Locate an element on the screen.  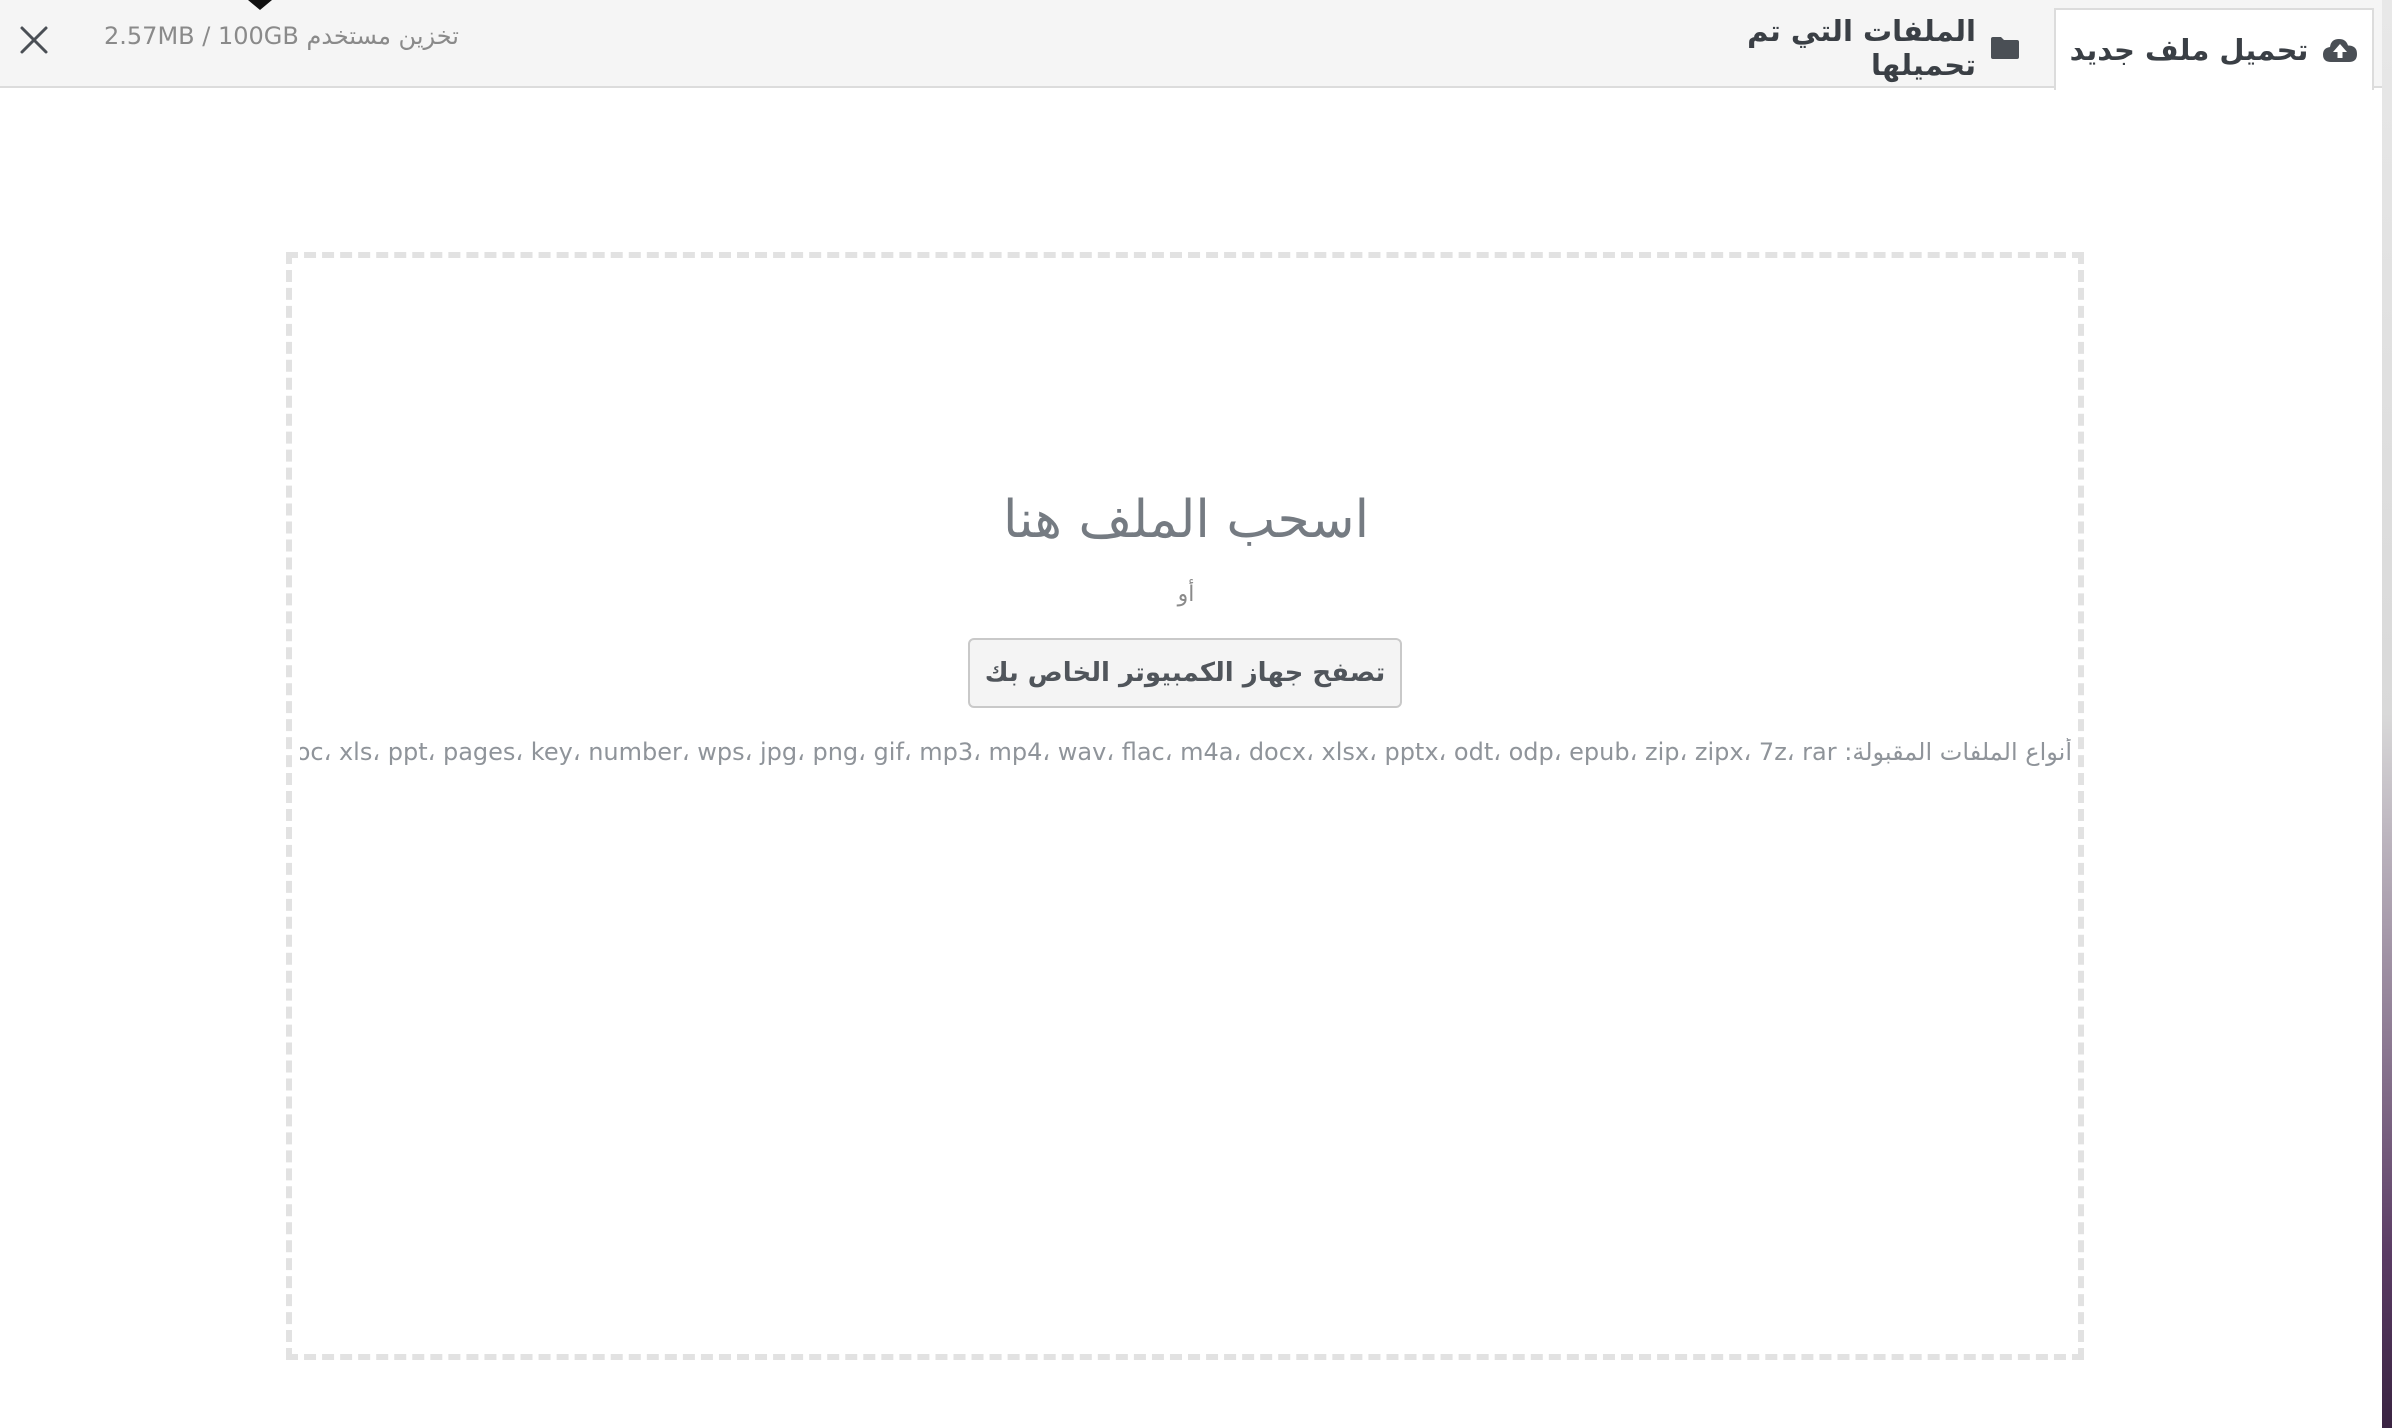
close-button is located at coordinates (34, 40).